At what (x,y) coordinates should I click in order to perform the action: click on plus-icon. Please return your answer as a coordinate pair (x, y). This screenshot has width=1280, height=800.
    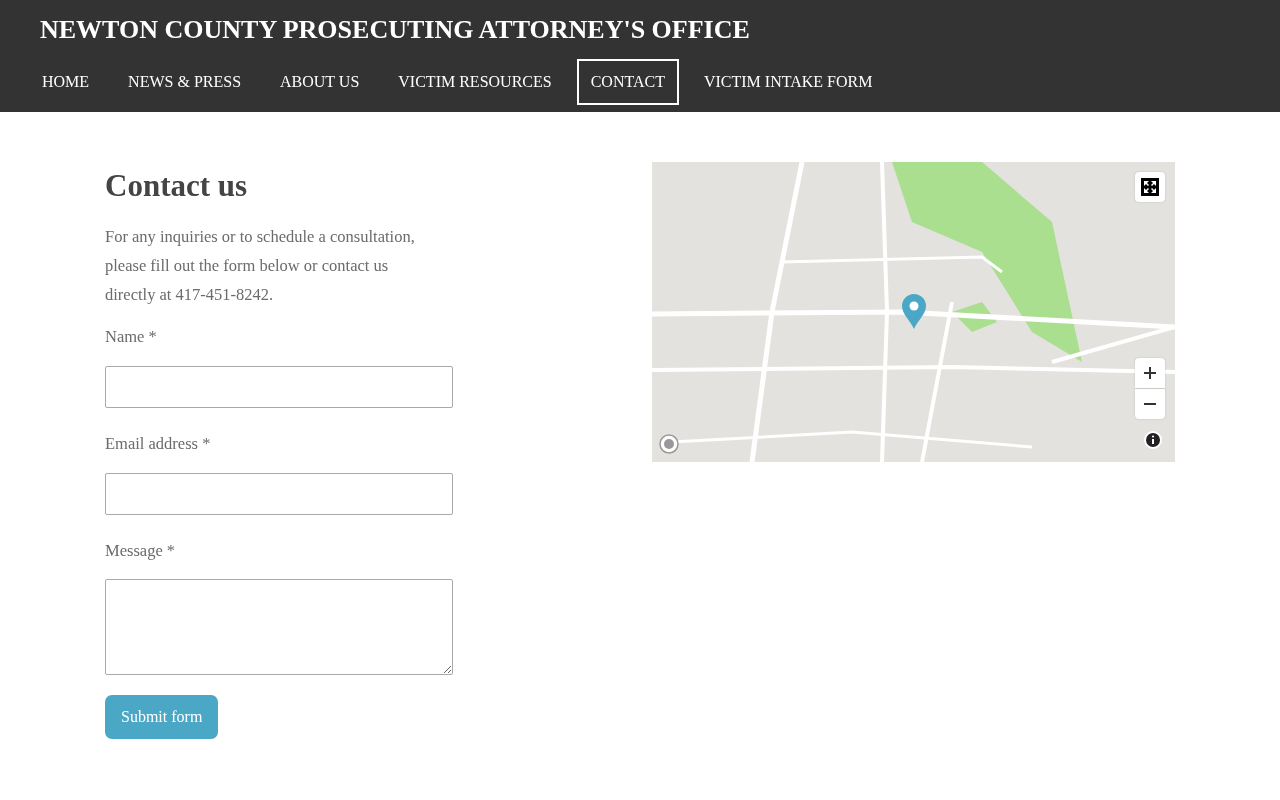
    Looking at the image, I should click on (1150, 373).